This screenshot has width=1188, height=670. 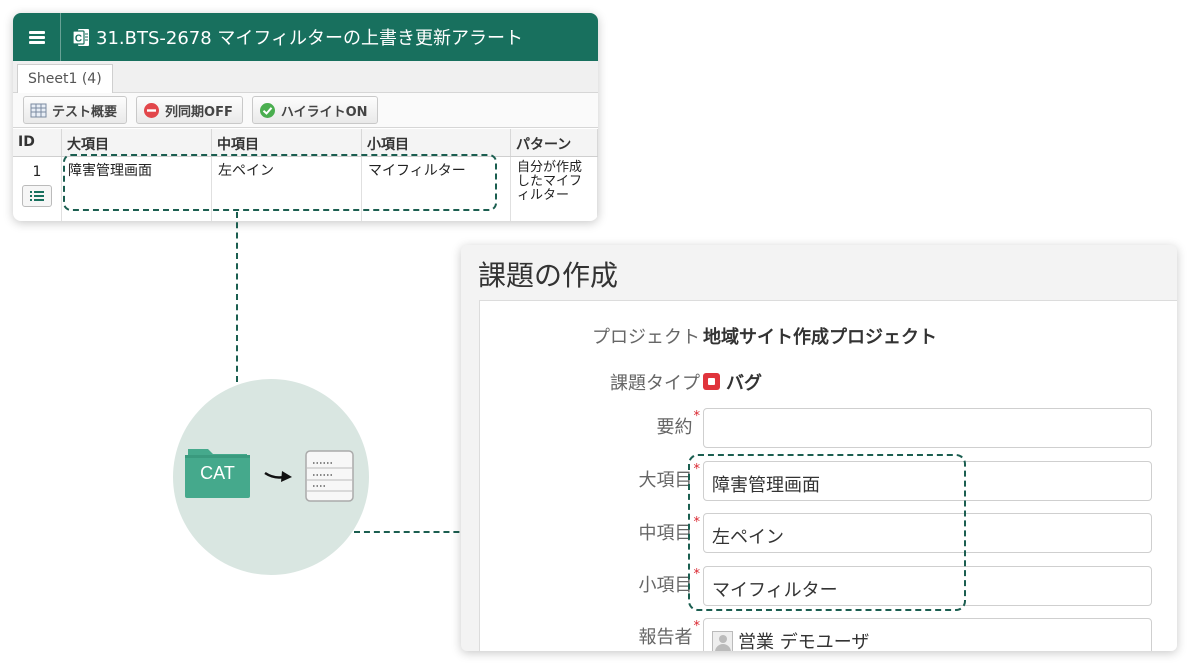 What do you see at coordinates (927, 428) in the screenshot?
I see `summary-input` at bounding box center [927, 428].